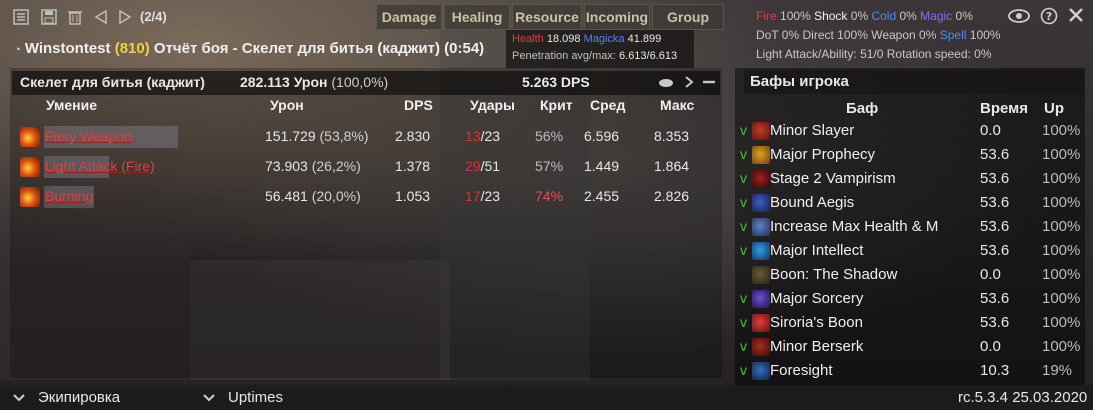 Image resolution: width=1093 pixels, height=410 pixels. Describe the element at coordinates (911, 371) in the screenshot. I see `buff-row: v Foresight 10.3 19%` at that location.